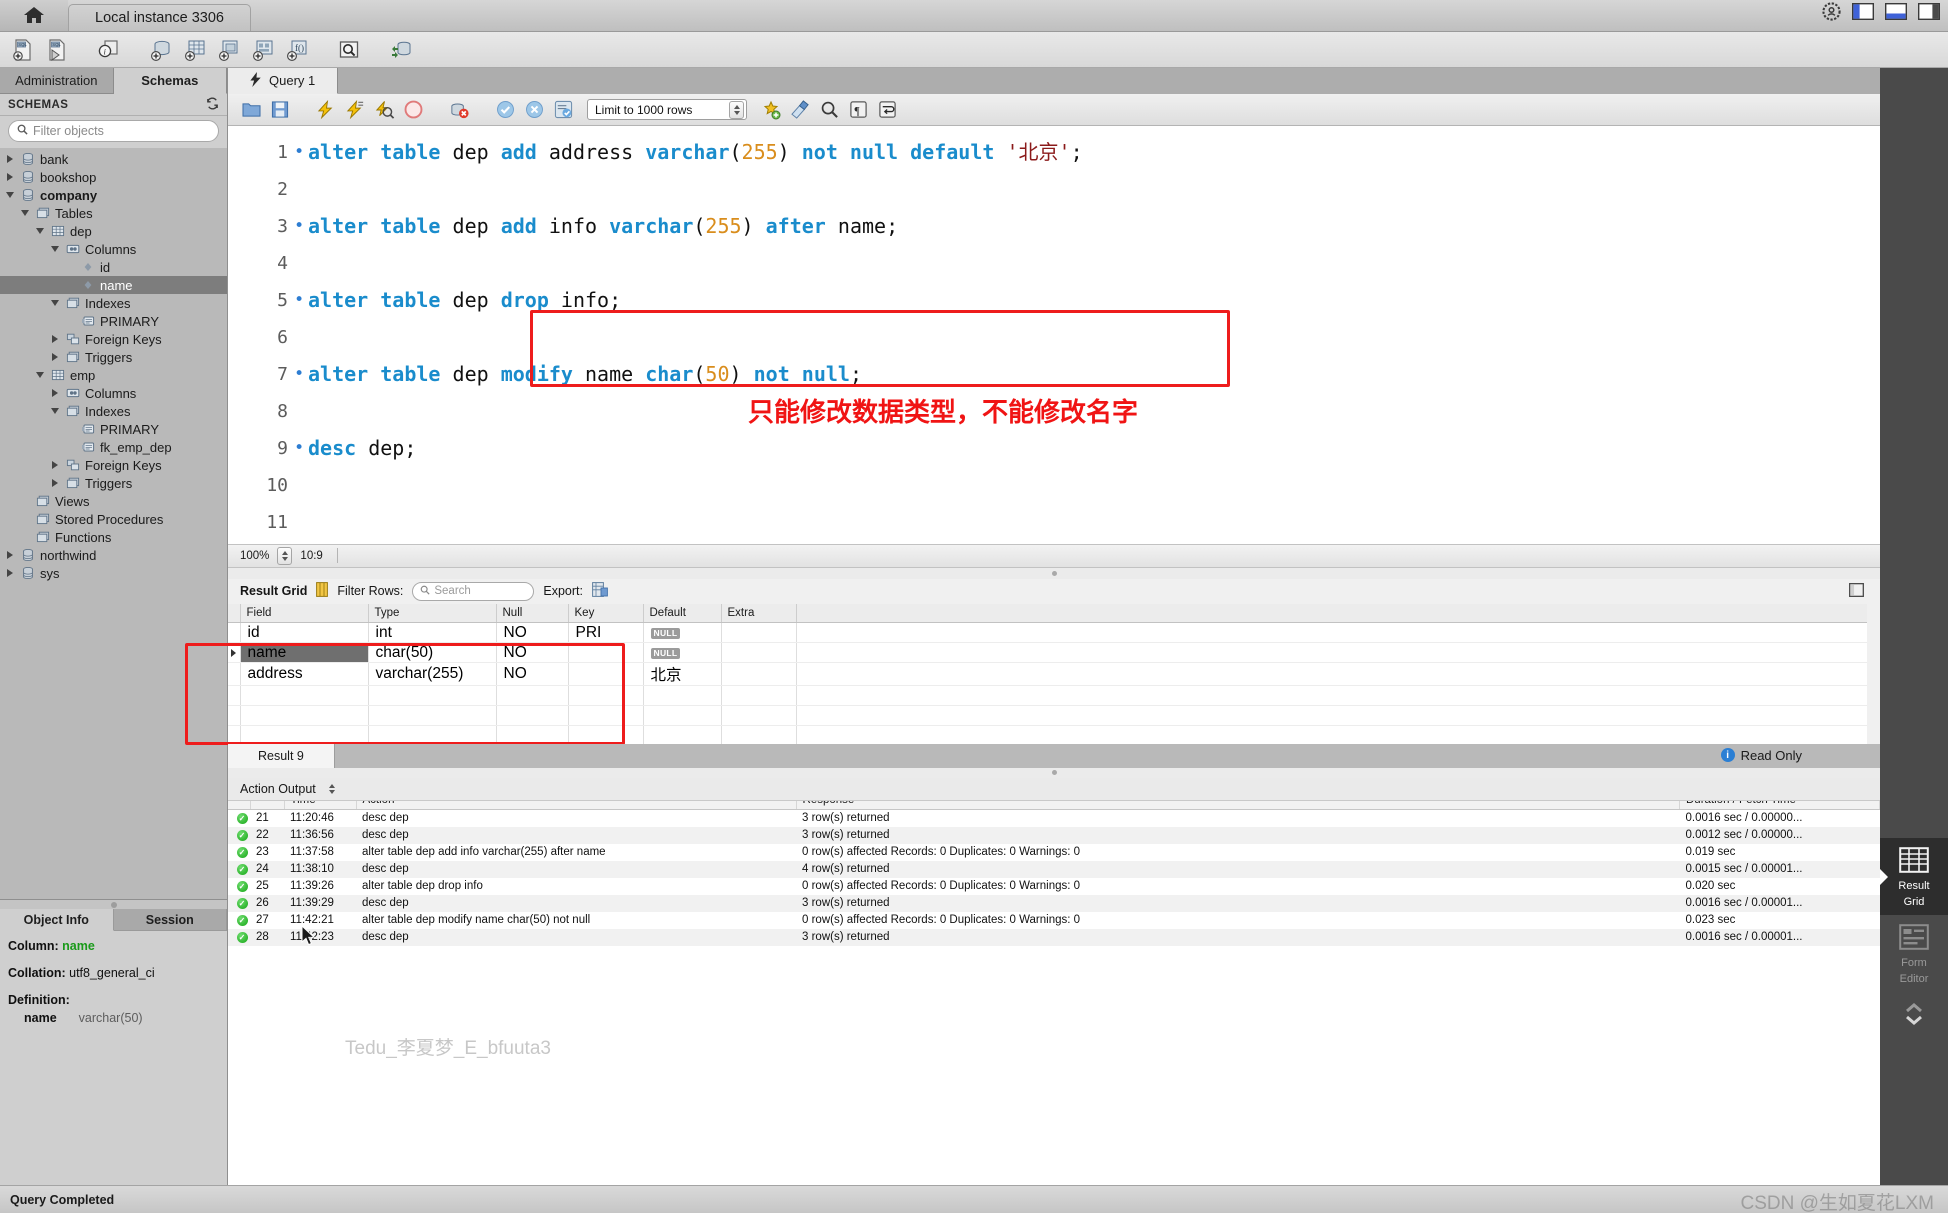  I want to click on limit-rows-stepper, so click(736, 109).